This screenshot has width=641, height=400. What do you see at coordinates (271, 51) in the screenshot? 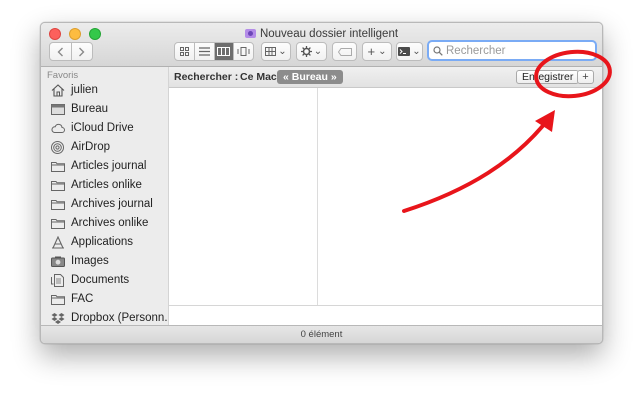
I see `grid-arrange-icon` at bounding box center [271, 51].